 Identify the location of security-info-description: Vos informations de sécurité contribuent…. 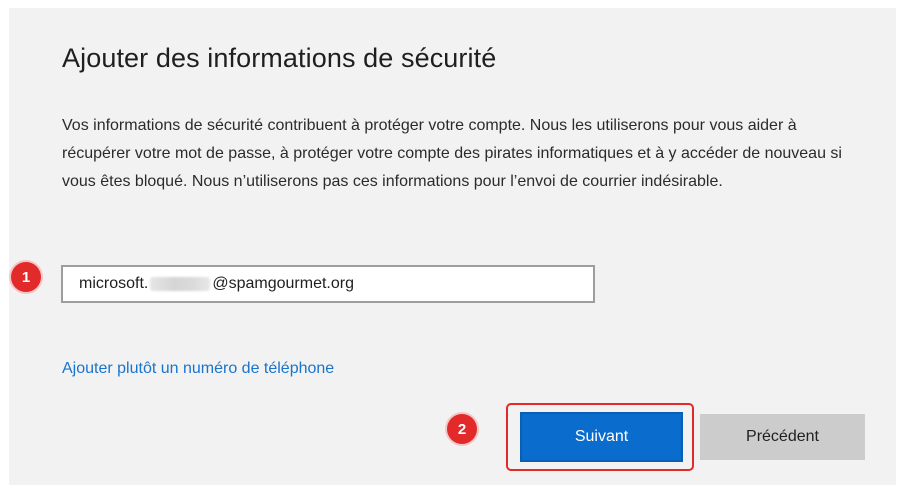
(452, 153).